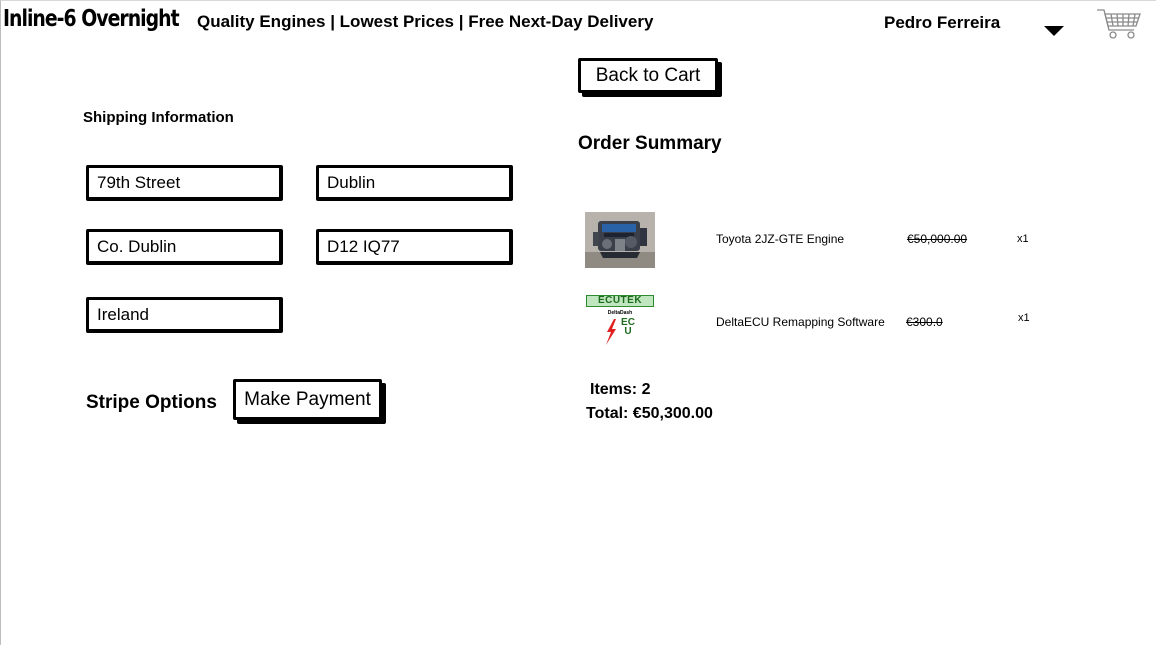 The image size is (1156, 645). I want to click on lightning-bolt-icon, so click(611, 332).